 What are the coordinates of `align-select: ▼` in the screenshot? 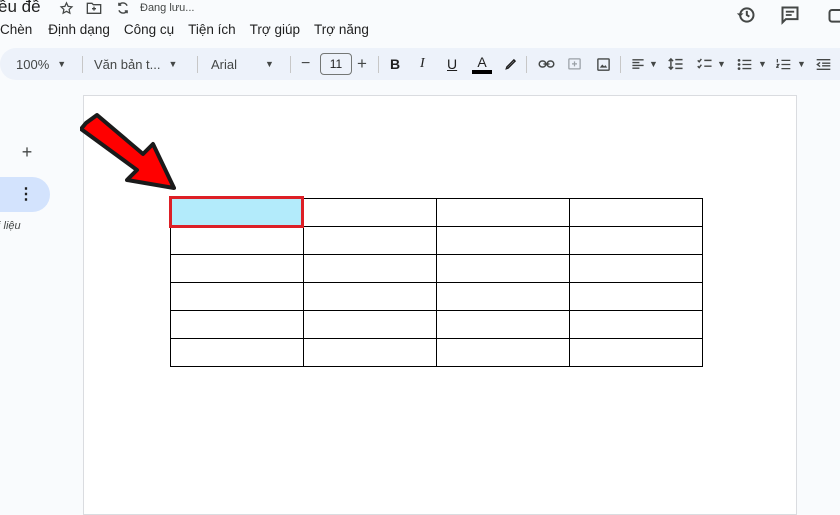 It's located at (644, 64).